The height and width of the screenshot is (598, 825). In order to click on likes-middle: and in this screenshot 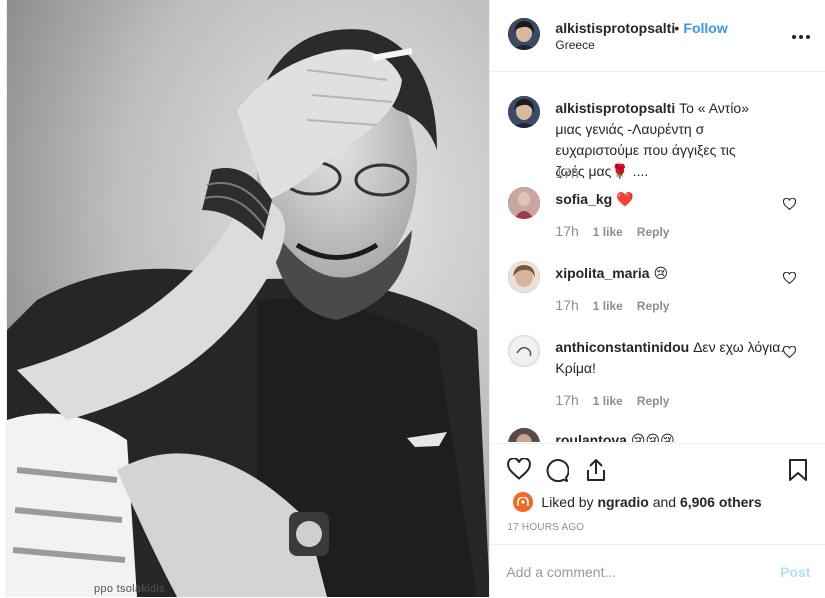, I will do `click(664, 502)`.